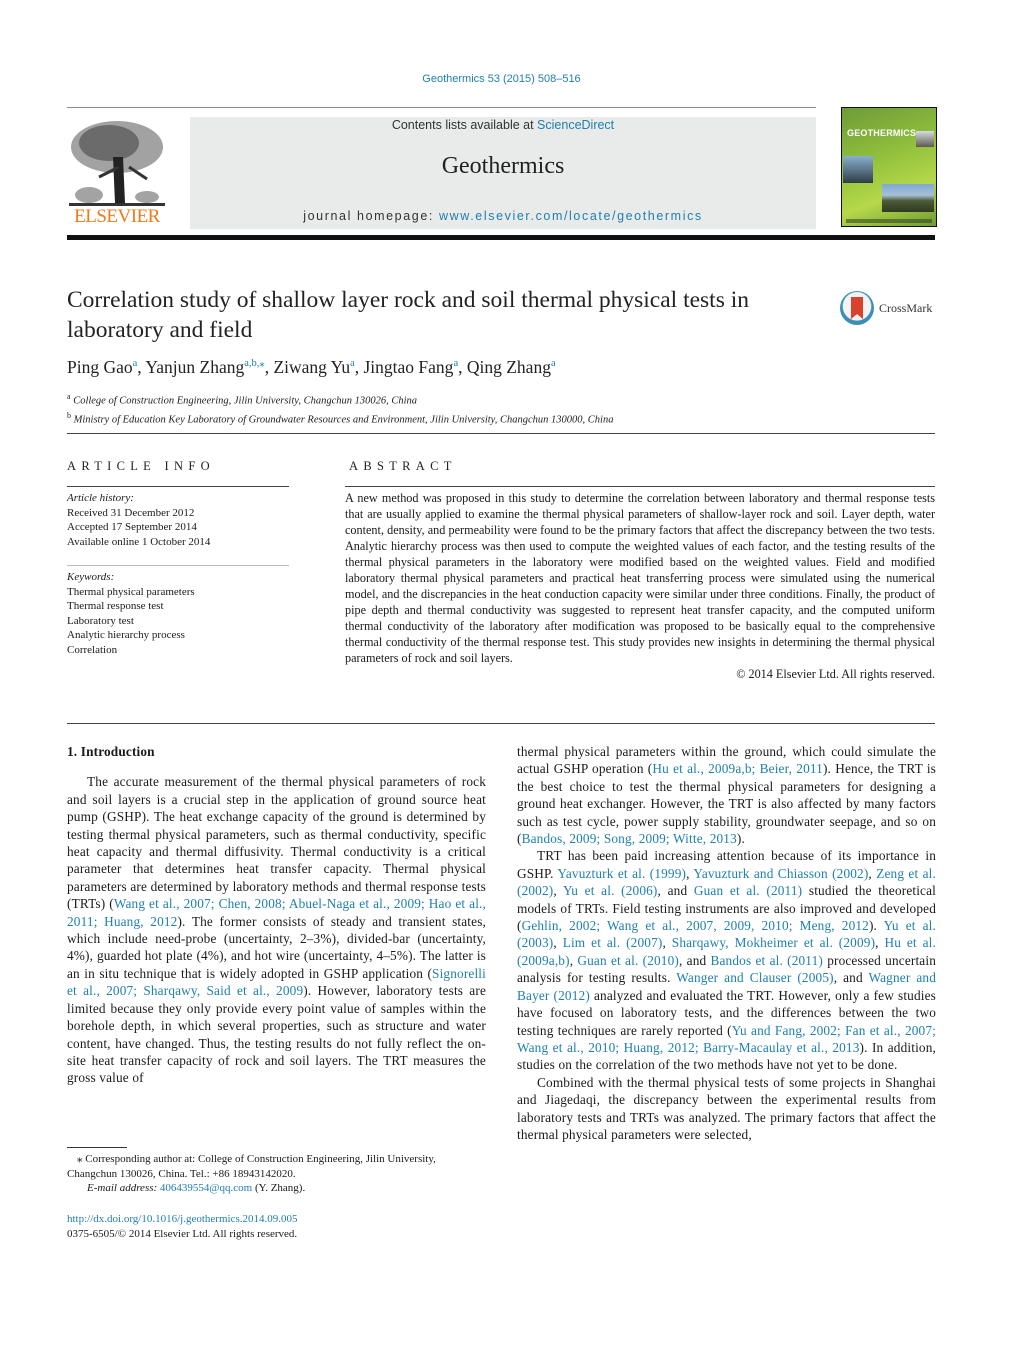 This screenshot has width=1020, height=1351. Describe the element at coordinates (411, 367) in the screenshot. I see `author: Jingtao Fanga` at that location.